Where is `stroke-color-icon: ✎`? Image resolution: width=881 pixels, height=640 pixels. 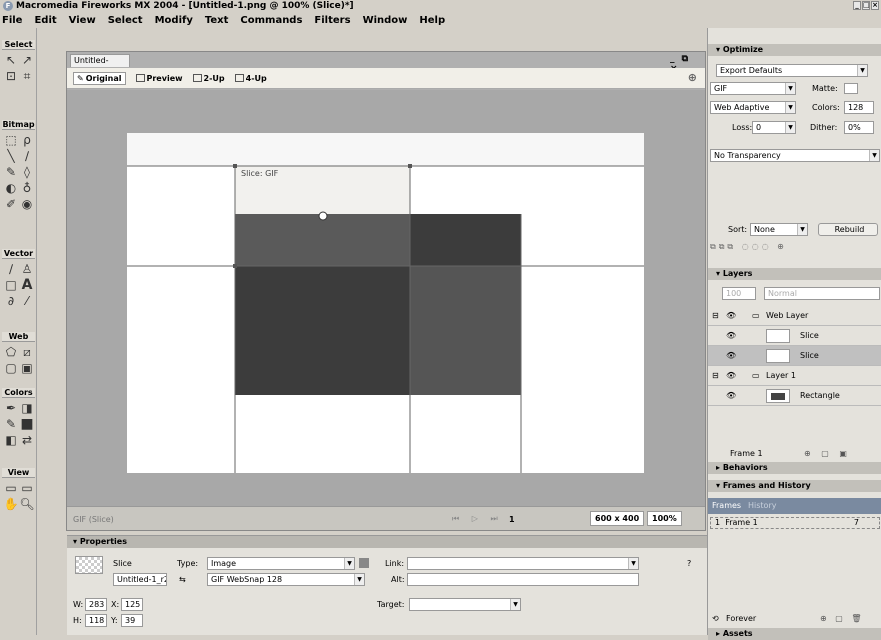
stroke-color-icon: ✎ is located at coordinates (11, 424).